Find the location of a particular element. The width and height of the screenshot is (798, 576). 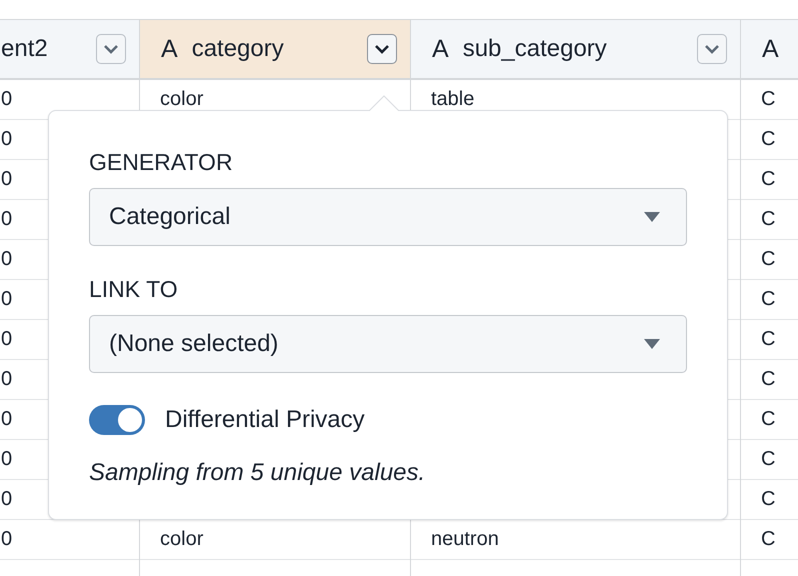

column-menu-button is located at coordinates (382, 49).